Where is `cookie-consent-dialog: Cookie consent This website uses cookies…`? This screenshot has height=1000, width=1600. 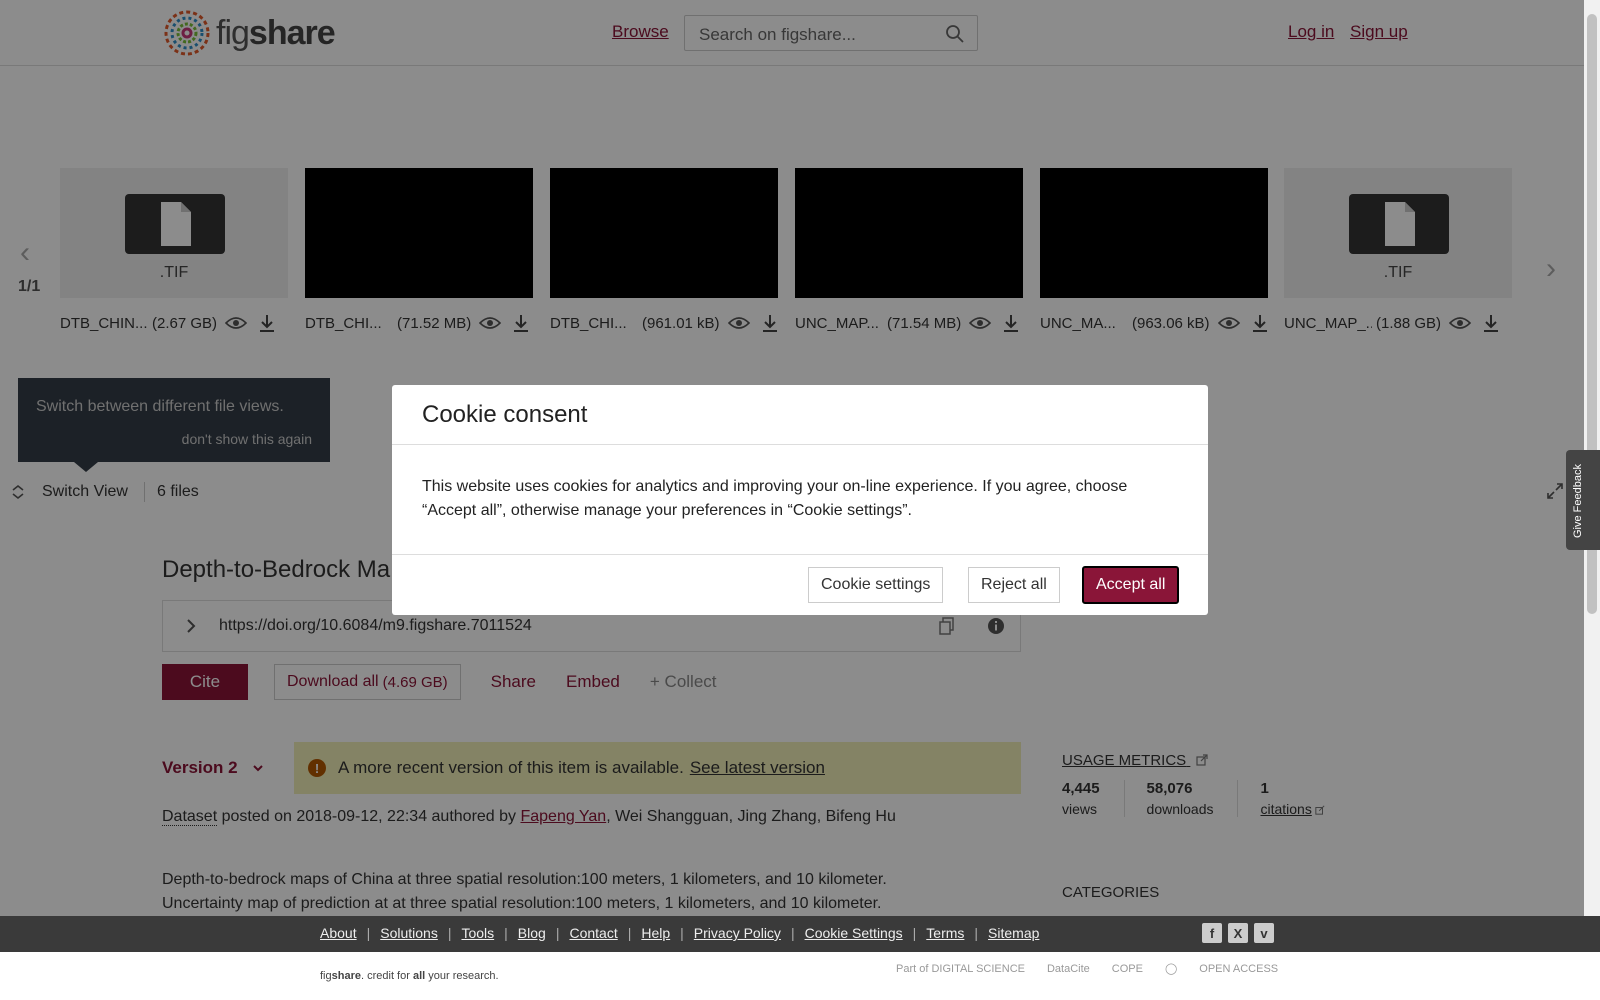
cookie-consent-dialog: Cookie consent This website uses cookies… is located at coordinates (800, 500).